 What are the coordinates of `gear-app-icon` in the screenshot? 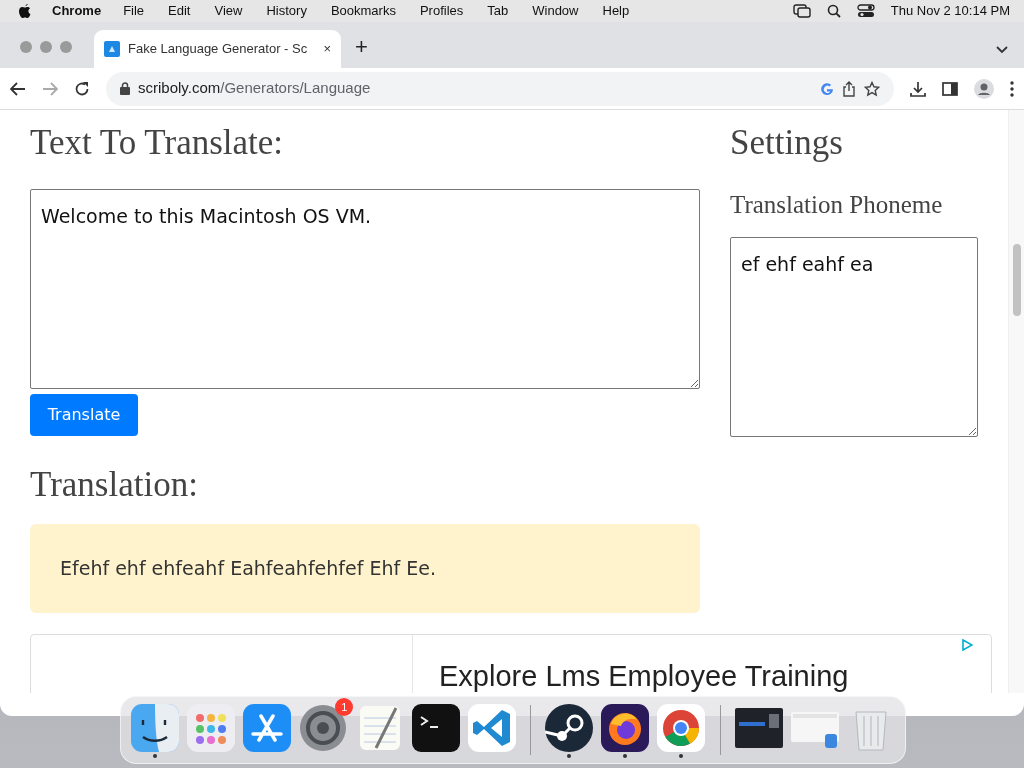 It's located at (323, 728).